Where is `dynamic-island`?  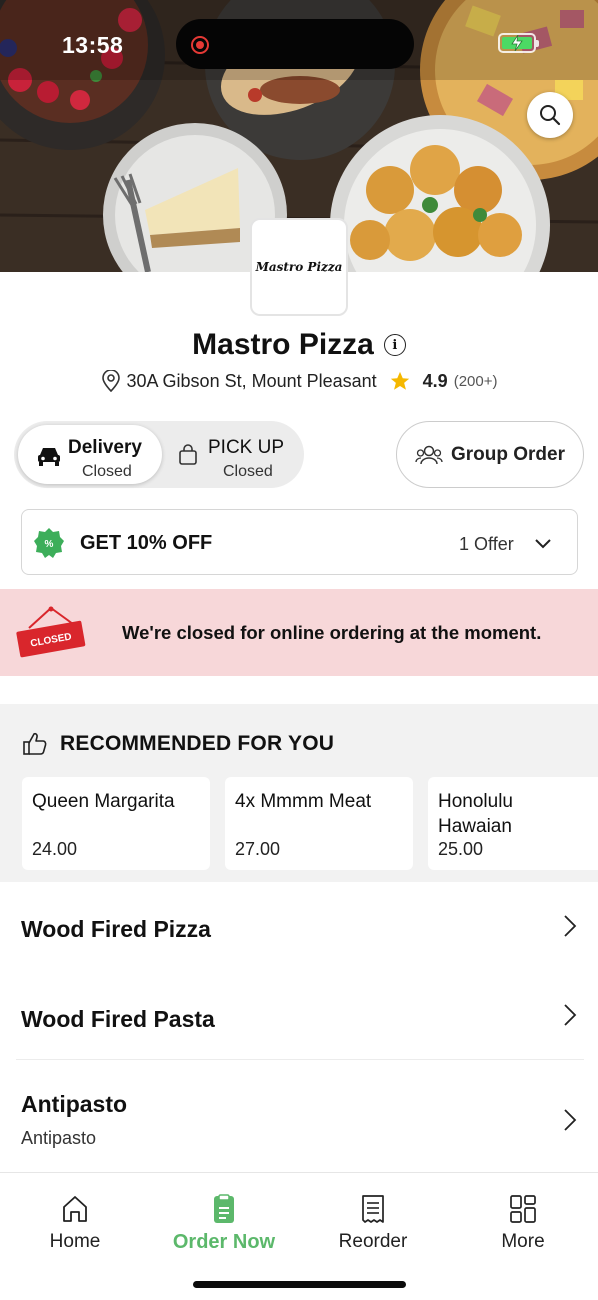 dynamic-island is located at coordinates (295, 44).